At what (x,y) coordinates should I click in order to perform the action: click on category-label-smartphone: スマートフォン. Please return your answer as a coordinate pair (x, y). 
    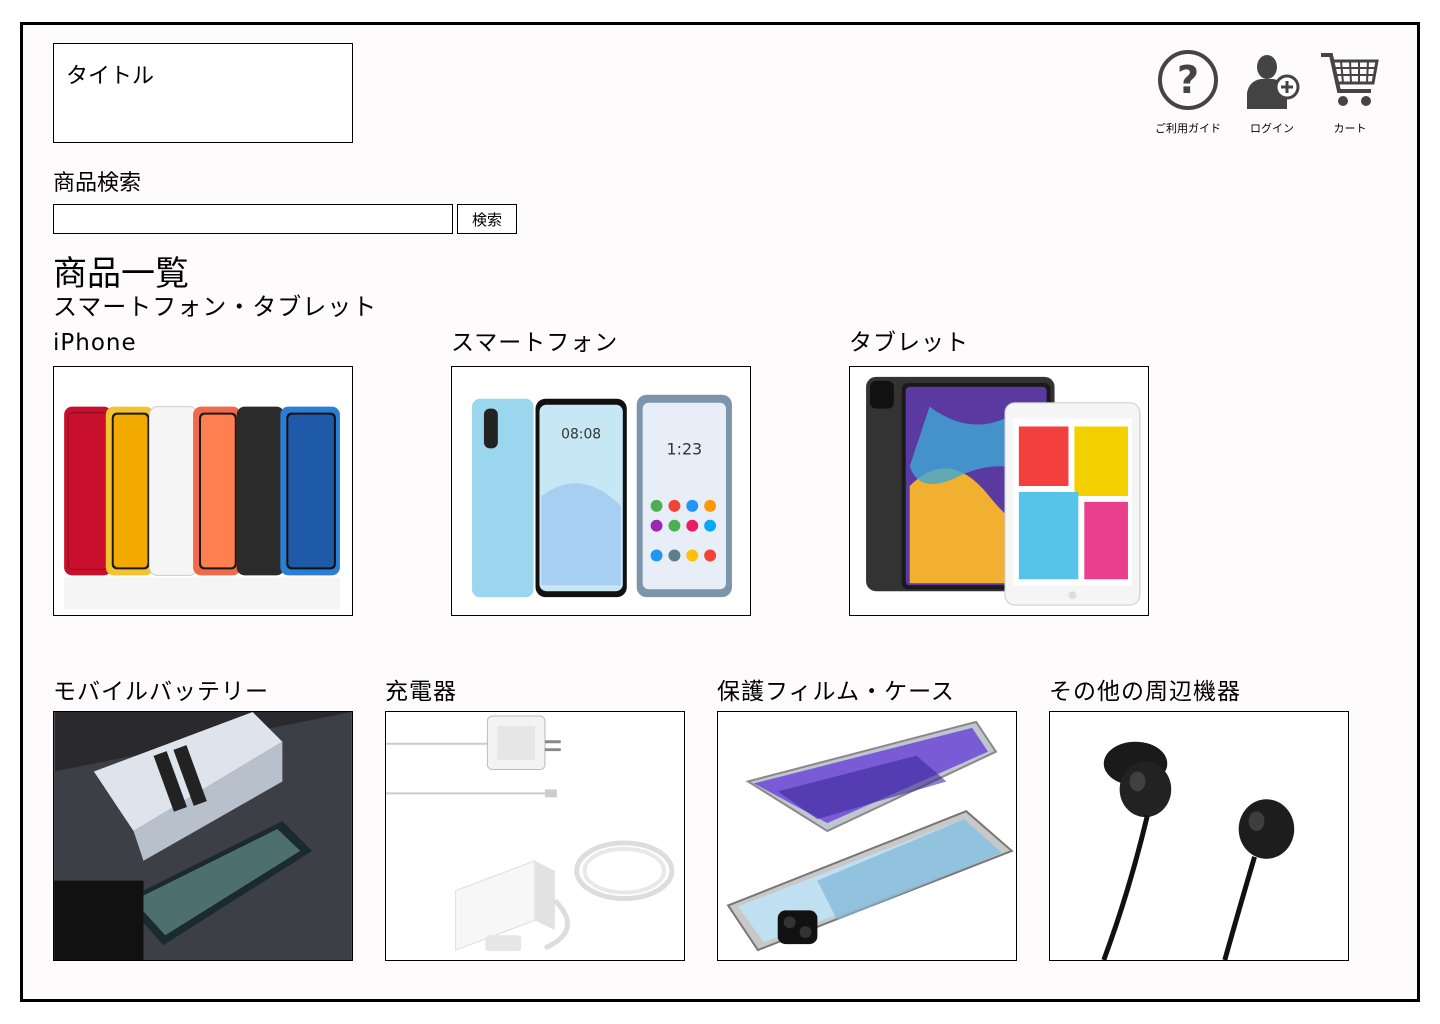
    Looking at the image, I should click on (534, 343).